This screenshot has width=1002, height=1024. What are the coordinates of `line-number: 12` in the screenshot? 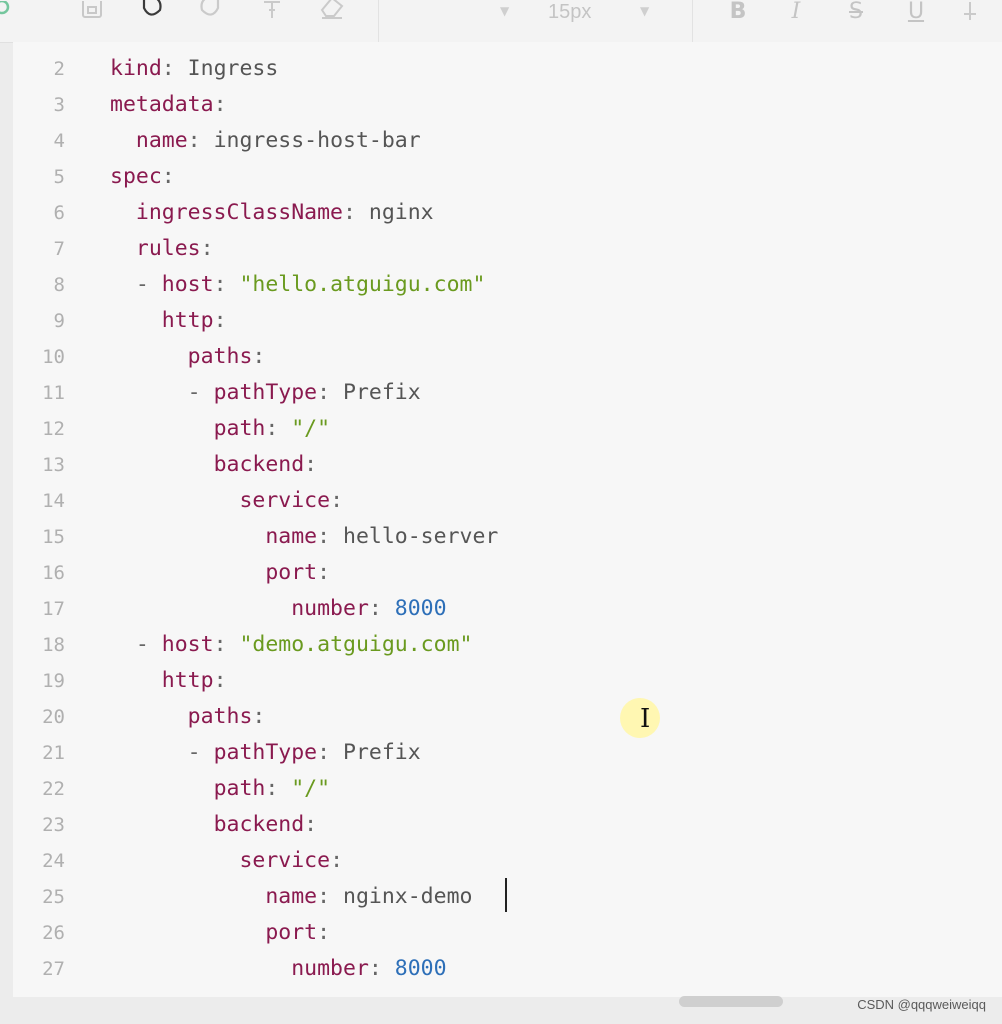 It's located at (53, 429).